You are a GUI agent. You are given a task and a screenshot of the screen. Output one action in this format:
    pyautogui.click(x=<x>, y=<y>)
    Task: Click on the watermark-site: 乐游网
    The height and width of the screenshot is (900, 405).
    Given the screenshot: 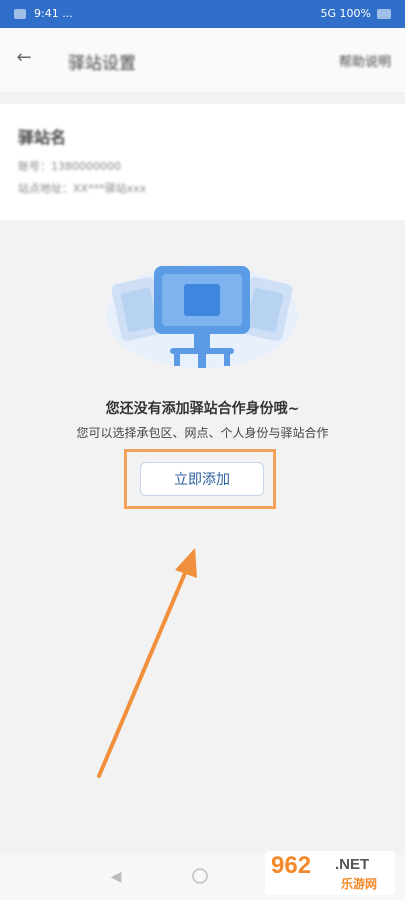 What is the action you would take?
    pyautogui.click(x=359, y=884)
    